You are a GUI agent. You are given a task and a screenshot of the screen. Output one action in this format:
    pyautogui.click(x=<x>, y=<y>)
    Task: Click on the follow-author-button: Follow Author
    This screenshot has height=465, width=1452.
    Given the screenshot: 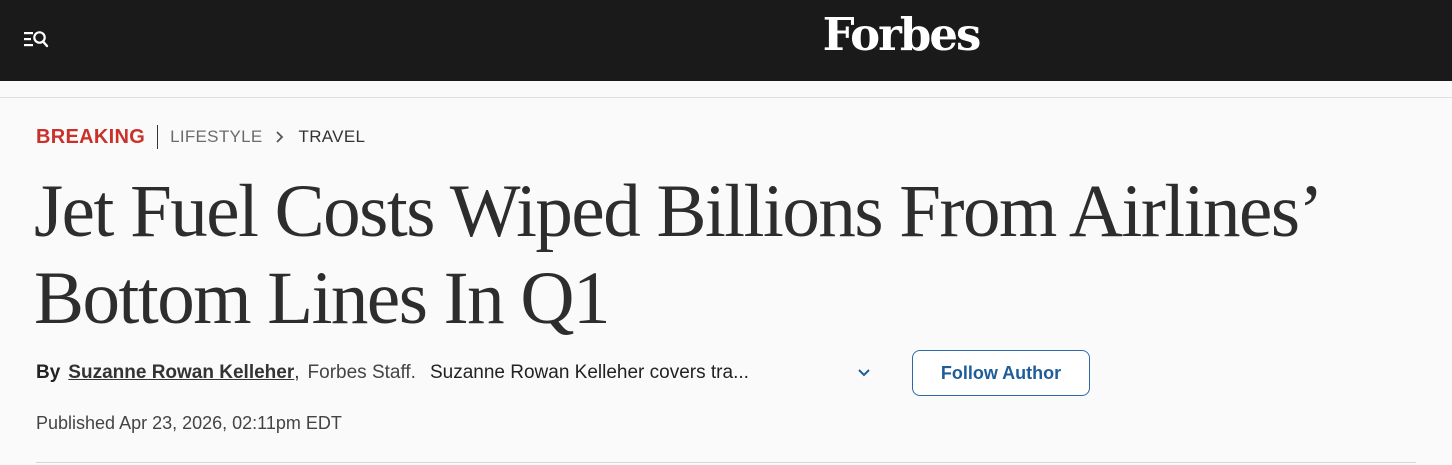 What is the action you would take?
    pyautogui.click(x=1001, y=373)
    